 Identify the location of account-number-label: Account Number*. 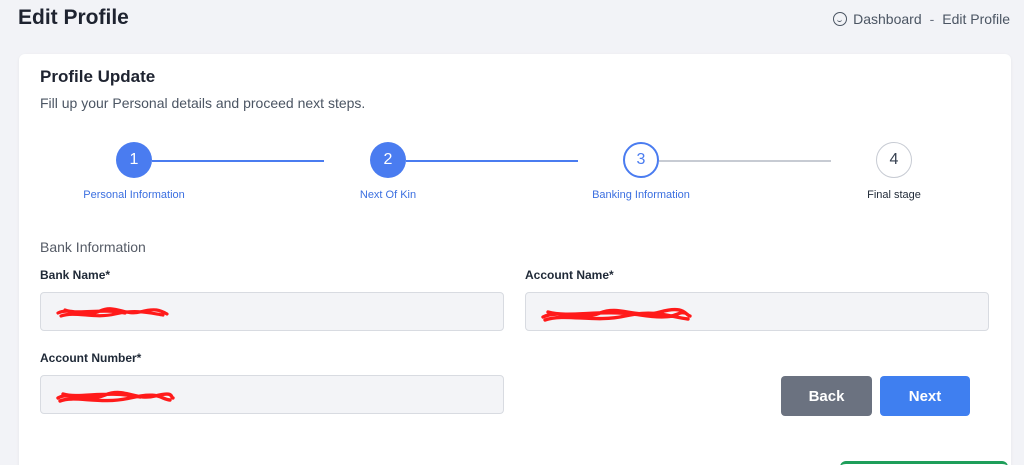
(91, 358).